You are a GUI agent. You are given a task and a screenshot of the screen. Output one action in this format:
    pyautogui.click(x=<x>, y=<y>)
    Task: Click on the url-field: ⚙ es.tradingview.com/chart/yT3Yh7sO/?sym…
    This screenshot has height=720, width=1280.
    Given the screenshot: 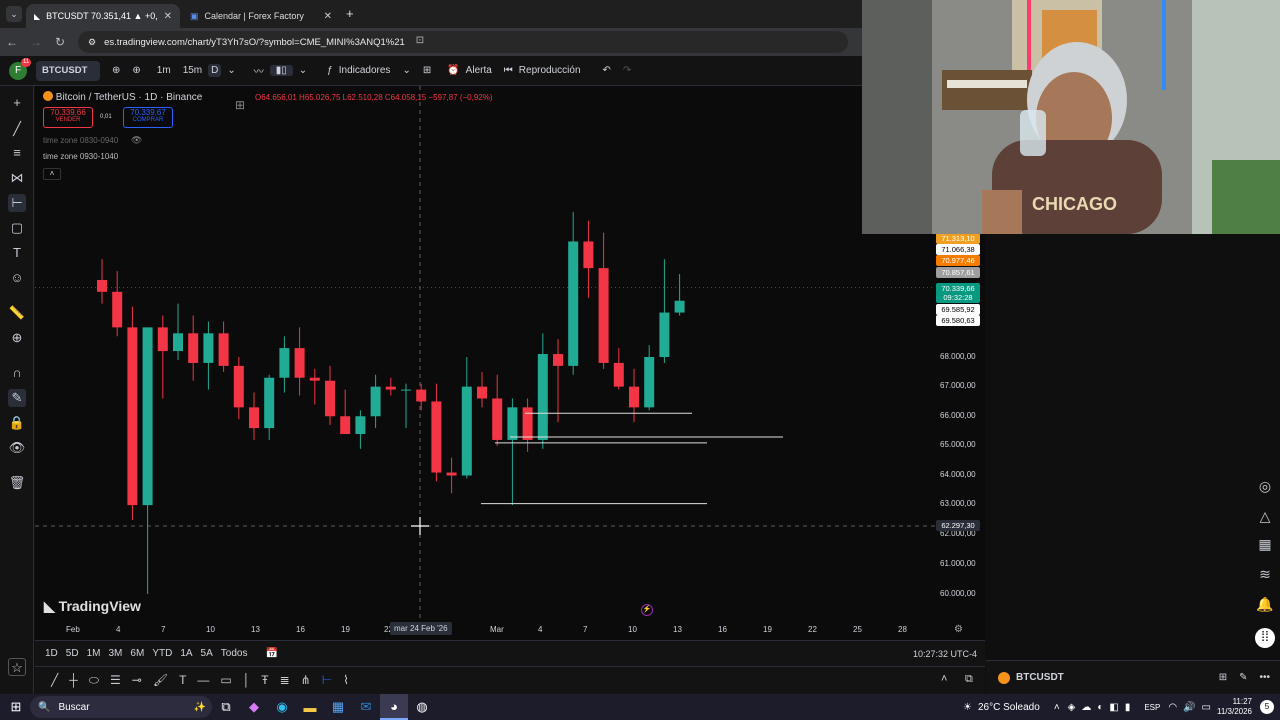 What is the action you would take?
    pyautogui.click(x=463, y=42)
    